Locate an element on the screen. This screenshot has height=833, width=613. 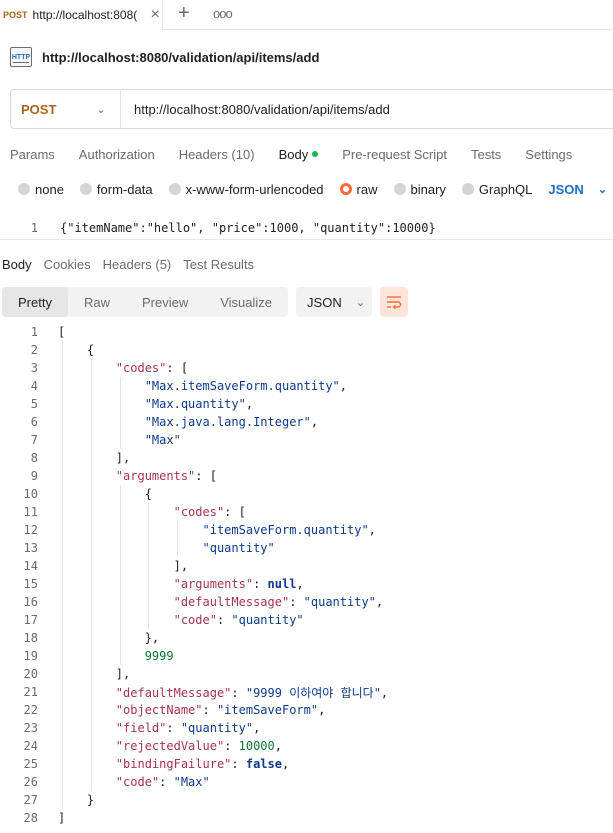
tab-pre-request-script: Pre-request Script is located at coordinates (394, 154).